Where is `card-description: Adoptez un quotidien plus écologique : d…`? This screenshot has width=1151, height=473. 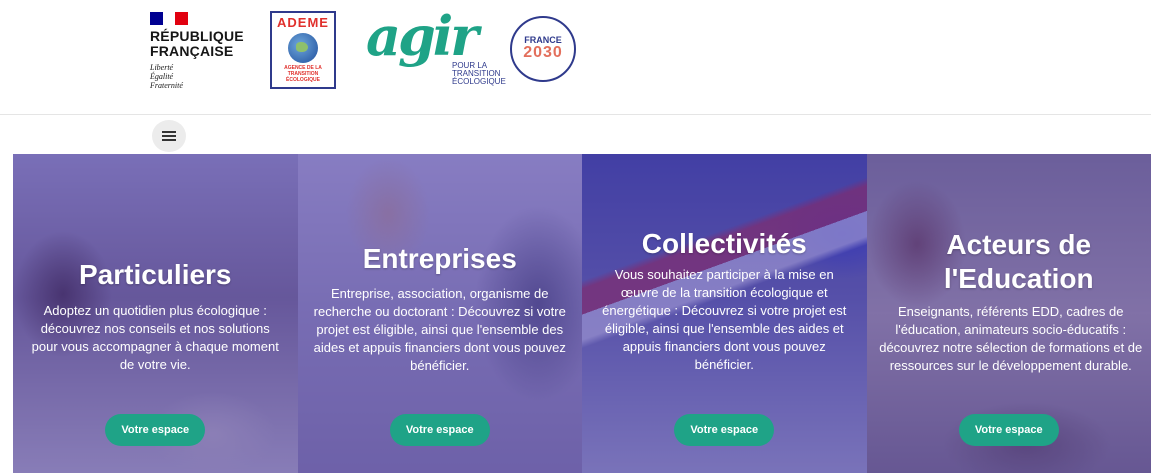
card-description: Adoptez un quotidien plus écologique : d… is located at coordinates (155, 337).